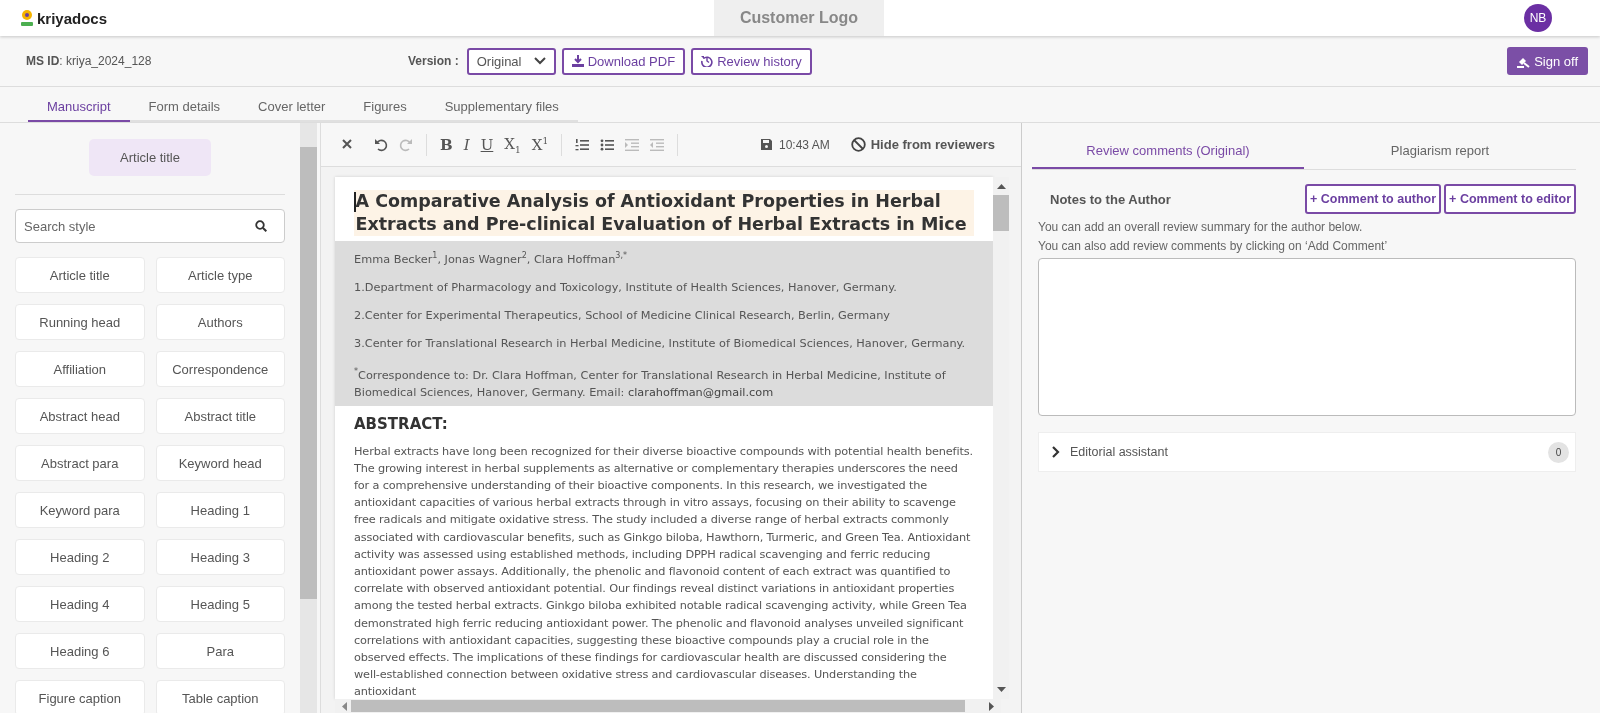  Describe the element at coordinates (487, 144) in the screenshot. I see `format-button: U` at that location.